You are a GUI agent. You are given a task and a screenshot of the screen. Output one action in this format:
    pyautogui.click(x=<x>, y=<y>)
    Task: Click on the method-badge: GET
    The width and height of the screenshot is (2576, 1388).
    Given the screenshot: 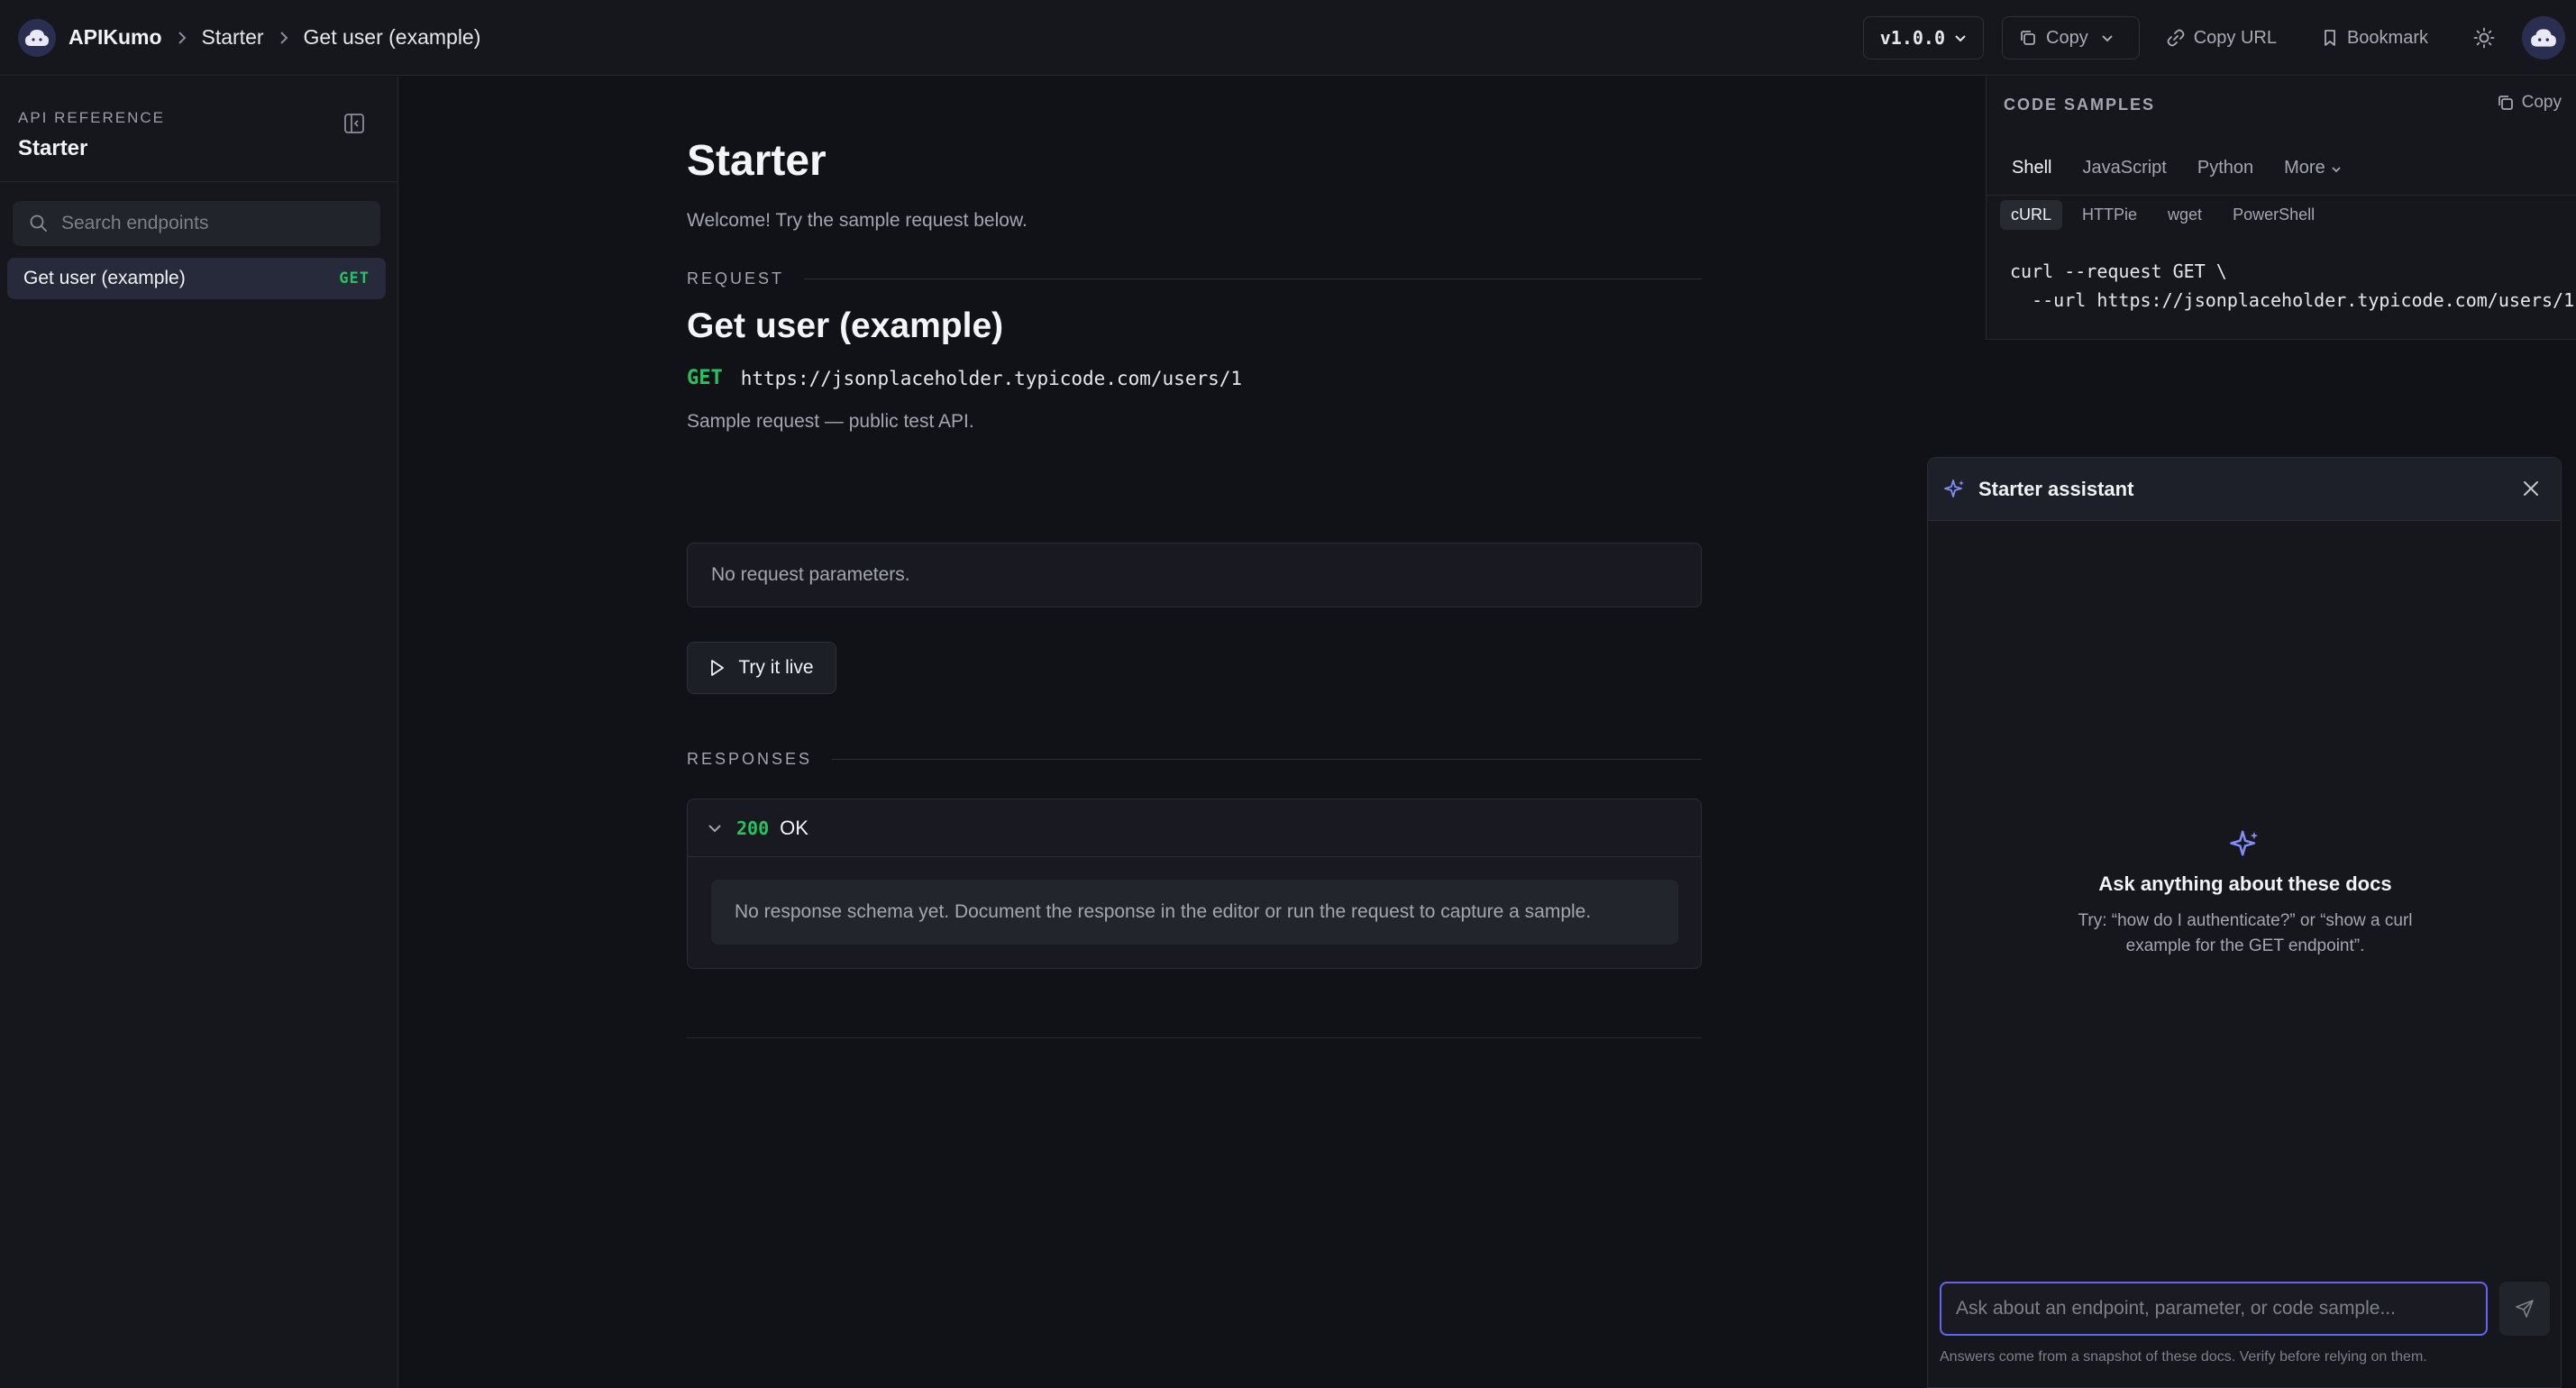 What is the action you would take?
    pyautogui.click(x=354, y=278)
    